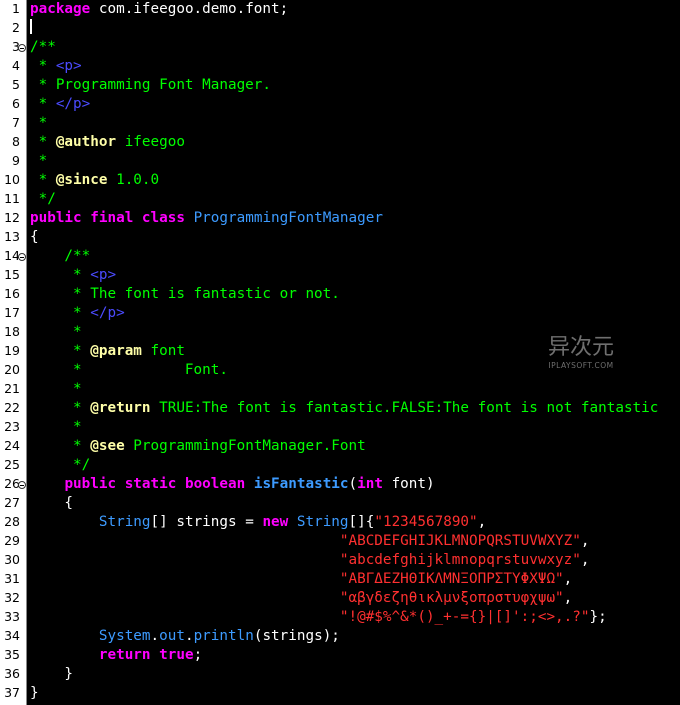  What do you see at coordinates (310, 560) in the screenshot?
I see `code-text: "abcdefghijklmnopqrstuvwxyz",` at bounding box center [310, 560].